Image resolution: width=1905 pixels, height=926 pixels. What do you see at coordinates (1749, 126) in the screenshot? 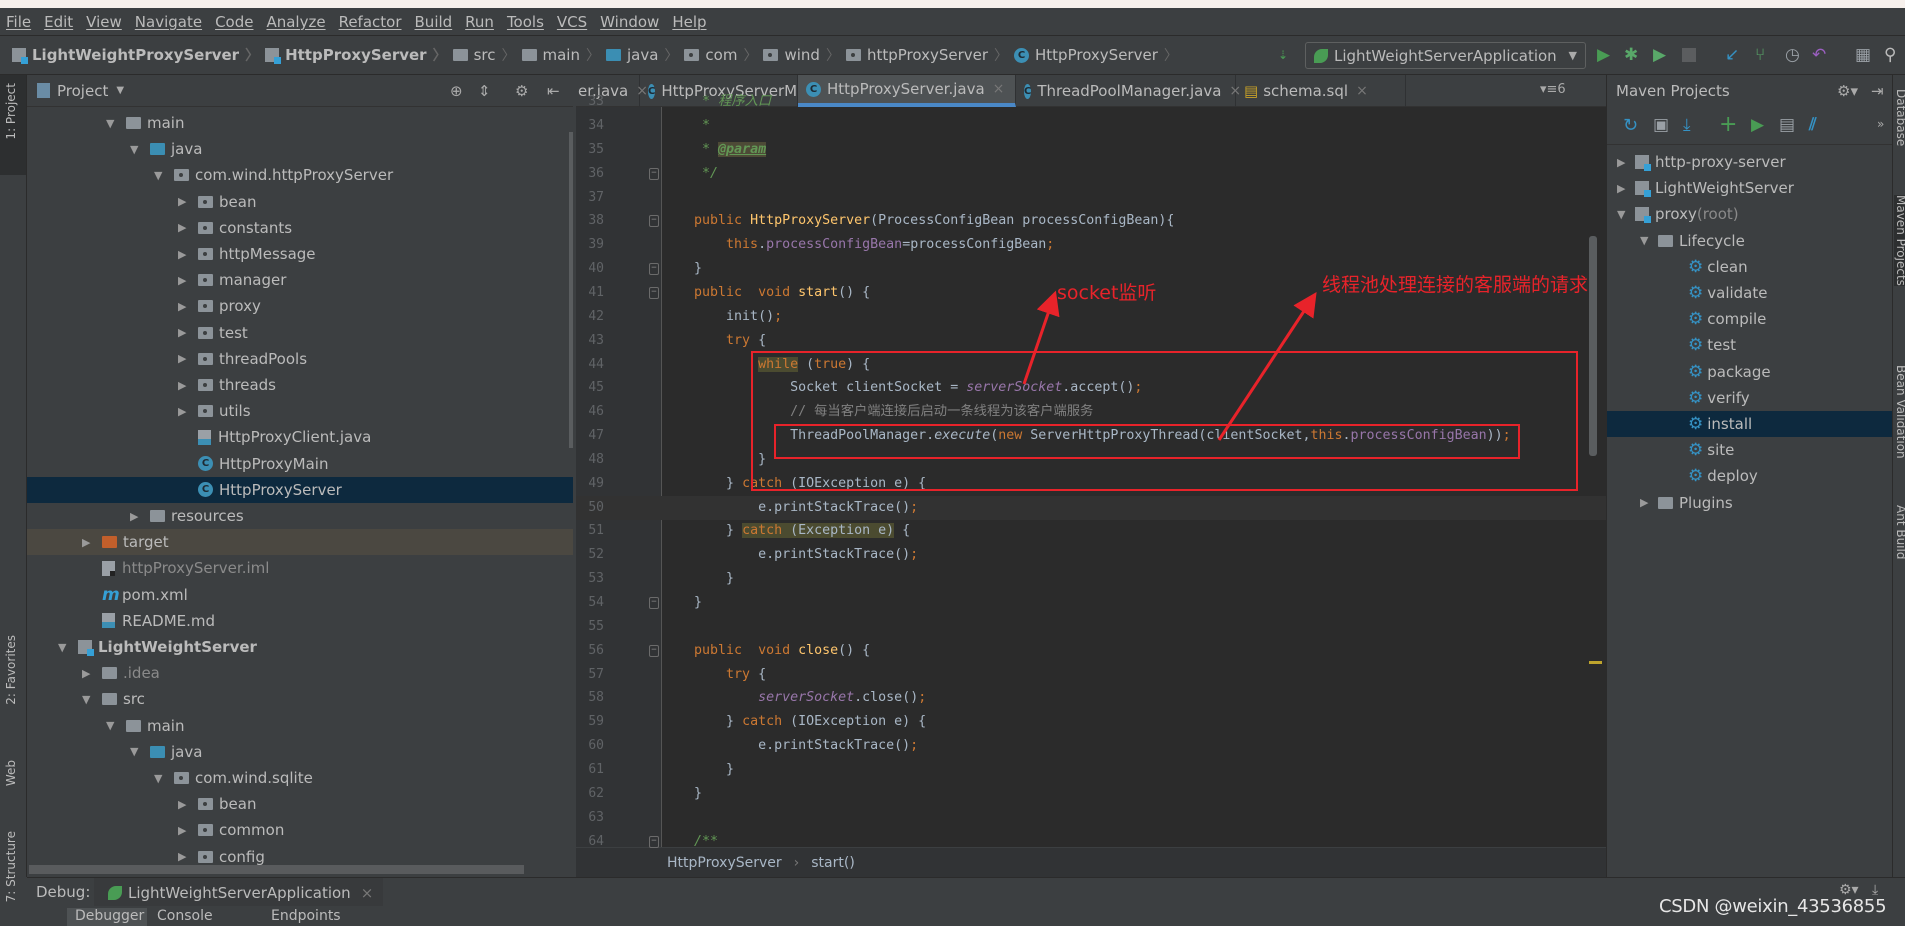
I see `maven-toolbar: ↻ ▣ ⤓ + ▶ ▤ ⫽ »` at bounding box center [1749, 126].